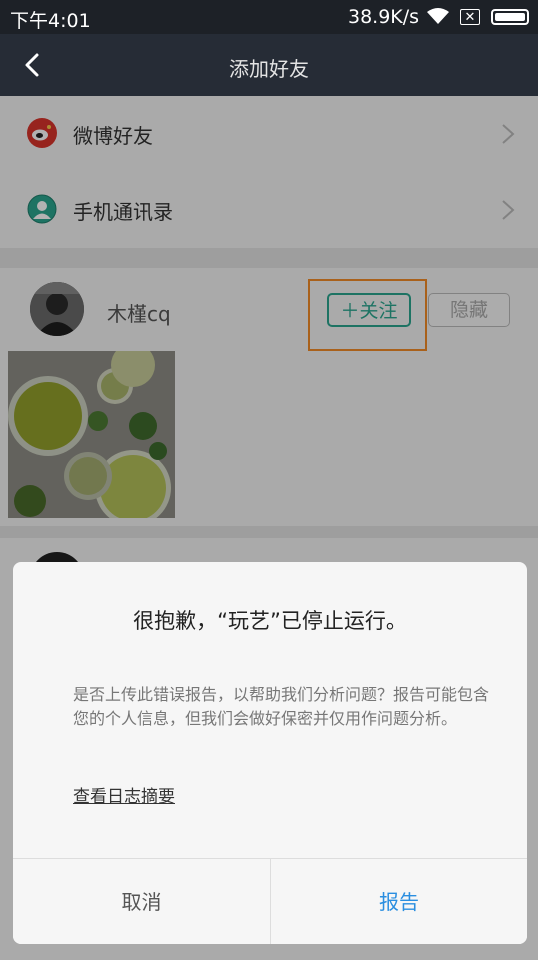 The height and width of the screenshot is (960, 538). Describe the element at coordinates (470, 17) in the screenshot. I see `no-sim-icon: ✕` at that location.